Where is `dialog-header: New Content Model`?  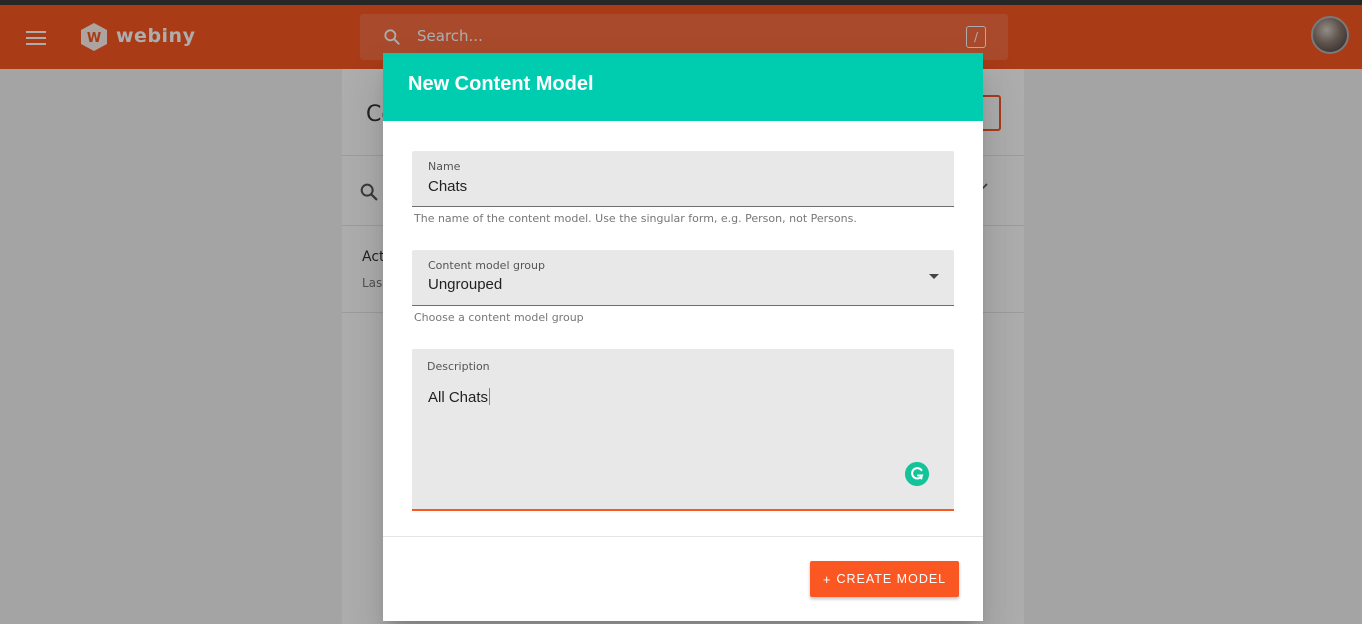 dialog-header: New Content Model is located at coordinates (683, 87).